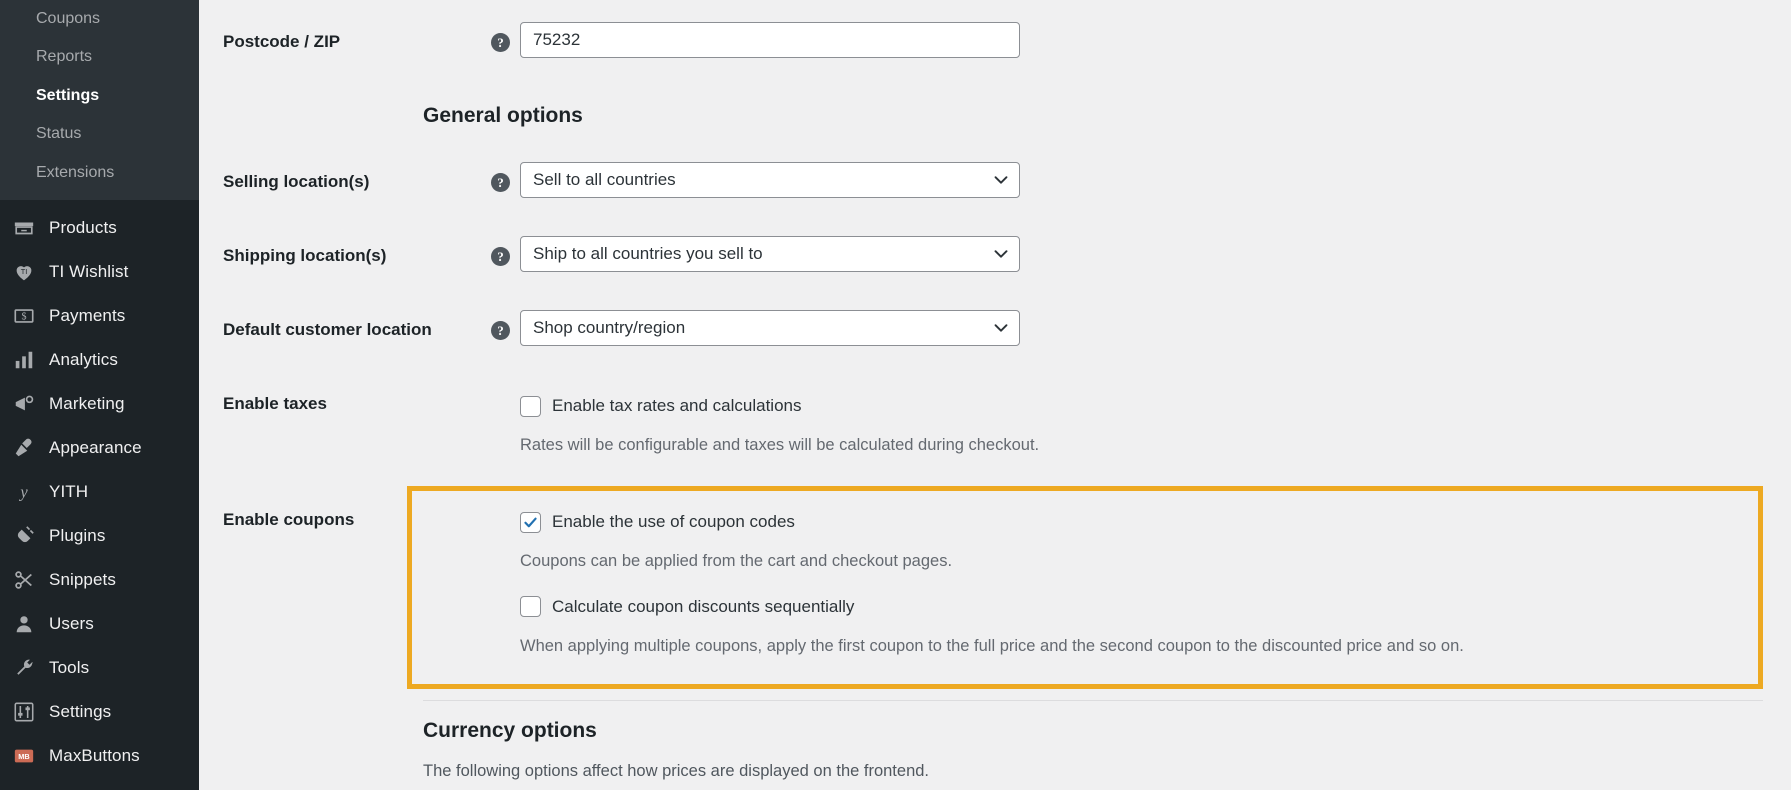 The height and width of the screenshot is (790, 1791). What do you see at coordinates (1093, 700) in the screenshot?
I see `section-divider` at bounding box center [1093, 700].